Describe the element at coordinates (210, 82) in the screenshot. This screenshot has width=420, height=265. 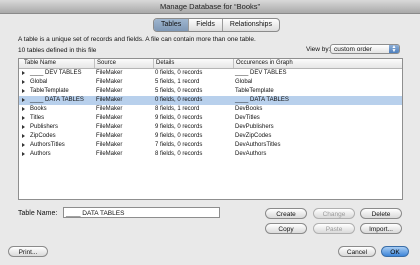
I see `table-row: Global FileMaker 5 fields, 1 record Global` at that location.